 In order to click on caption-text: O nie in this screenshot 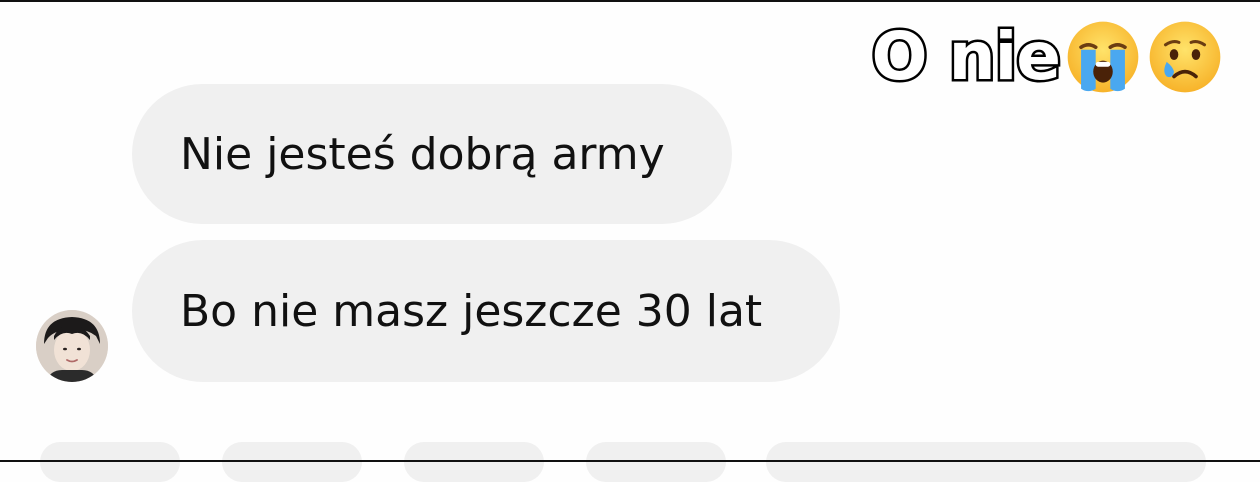, I will do `click(966, 56)`.